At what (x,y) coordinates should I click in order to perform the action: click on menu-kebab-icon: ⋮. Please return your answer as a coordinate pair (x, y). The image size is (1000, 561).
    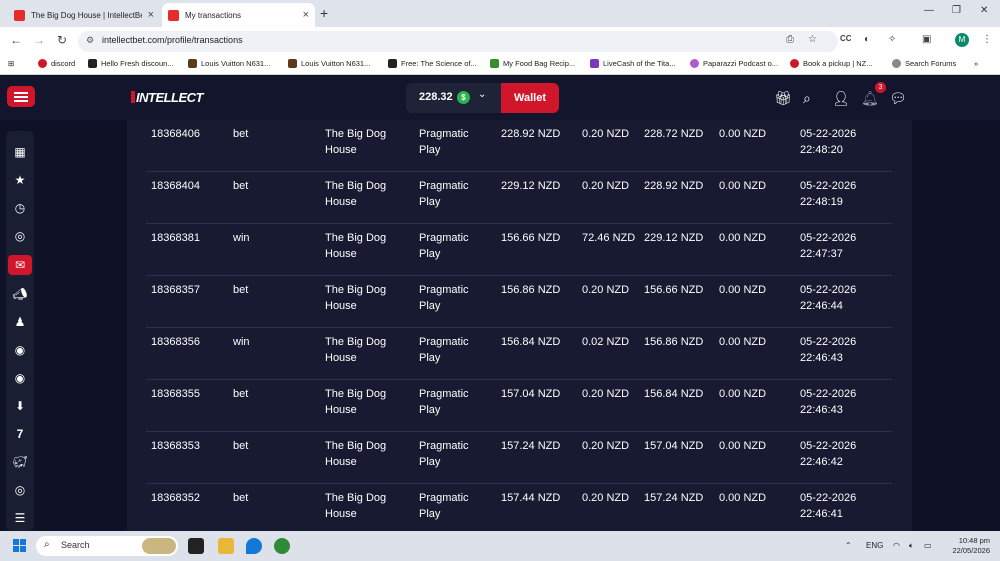
    Looking at the image, I should click on (987, 39).